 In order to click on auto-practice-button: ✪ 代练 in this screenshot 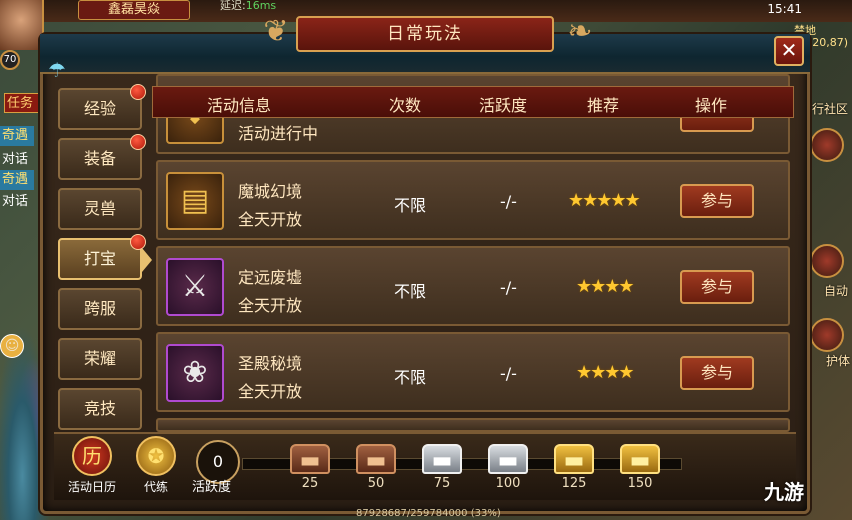, I will do `click(156, 466)`.